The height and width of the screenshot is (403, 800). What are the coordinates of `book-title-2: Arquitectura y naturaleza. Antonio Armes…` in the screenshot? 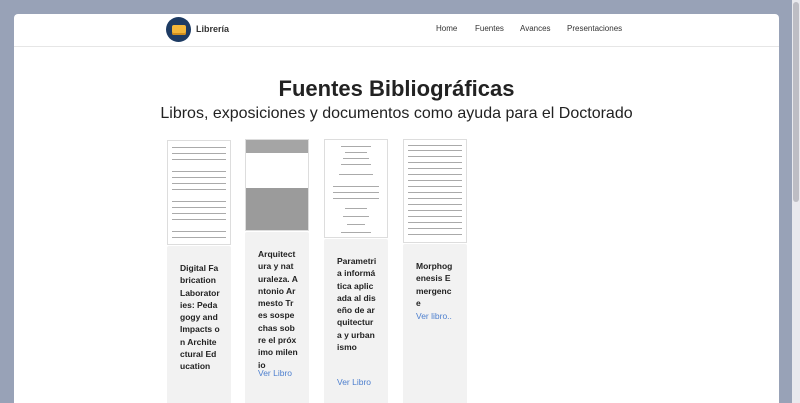 It's located at (278, 309).